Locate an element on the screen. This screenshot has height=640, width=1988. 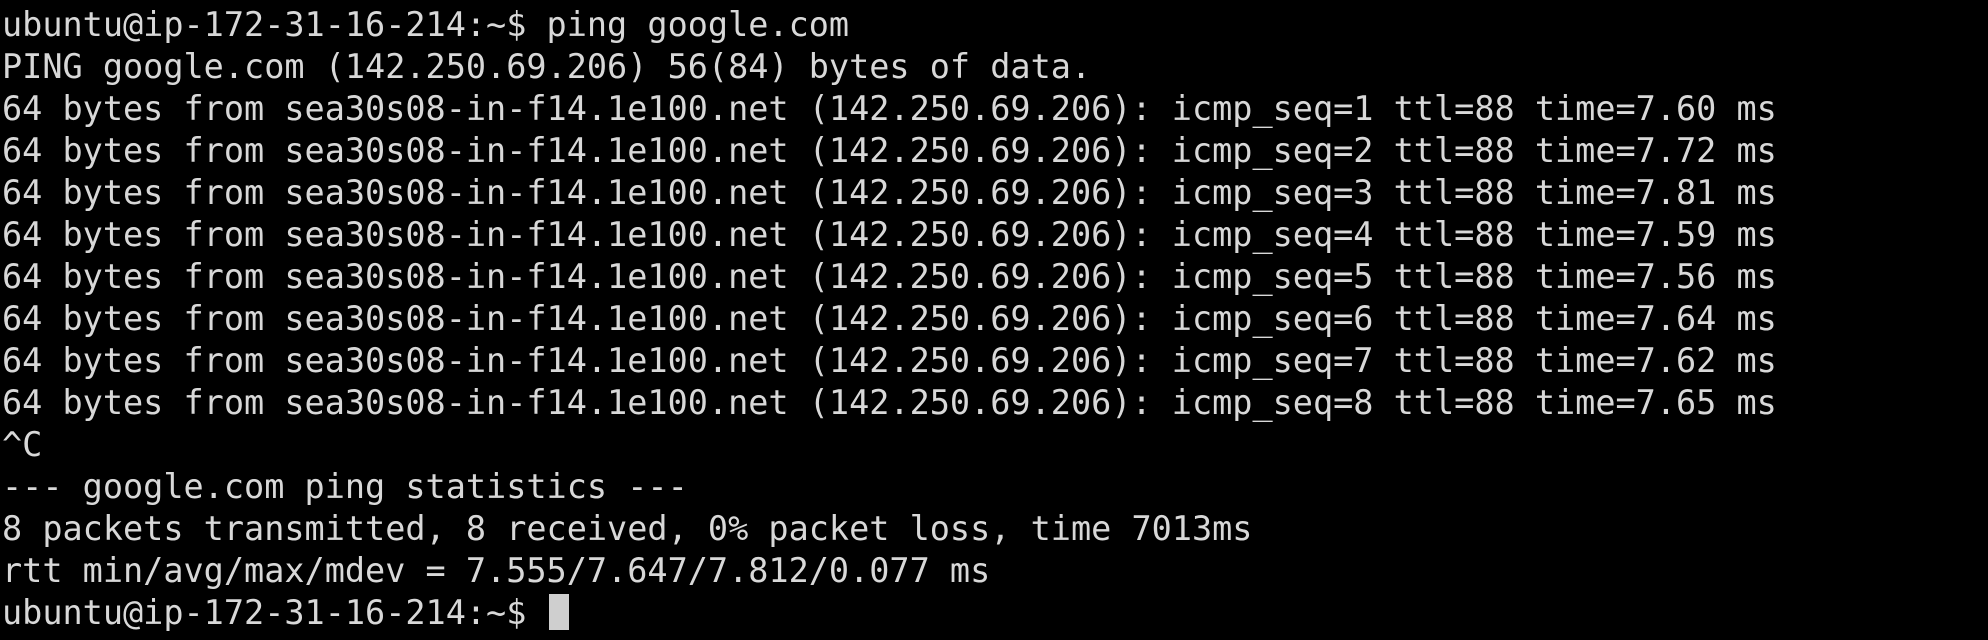
text-cursor is located at coordinates (558, 612).